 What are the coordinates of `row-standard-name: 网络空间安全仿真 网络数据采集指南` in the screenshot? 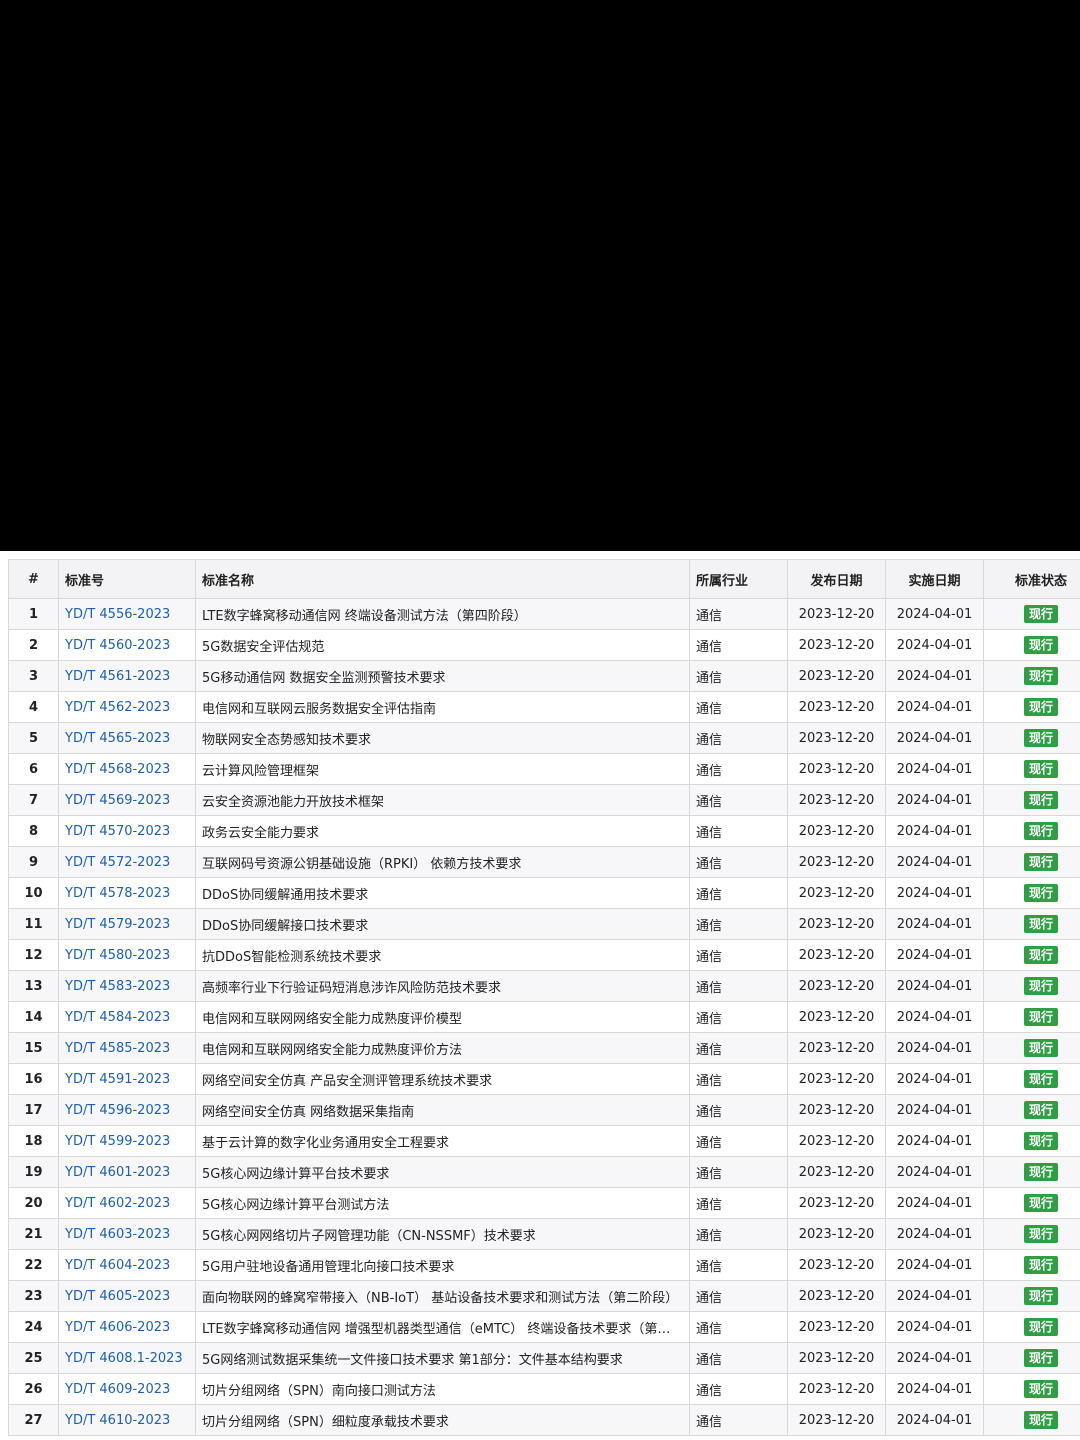 It's located at (442, 1110).